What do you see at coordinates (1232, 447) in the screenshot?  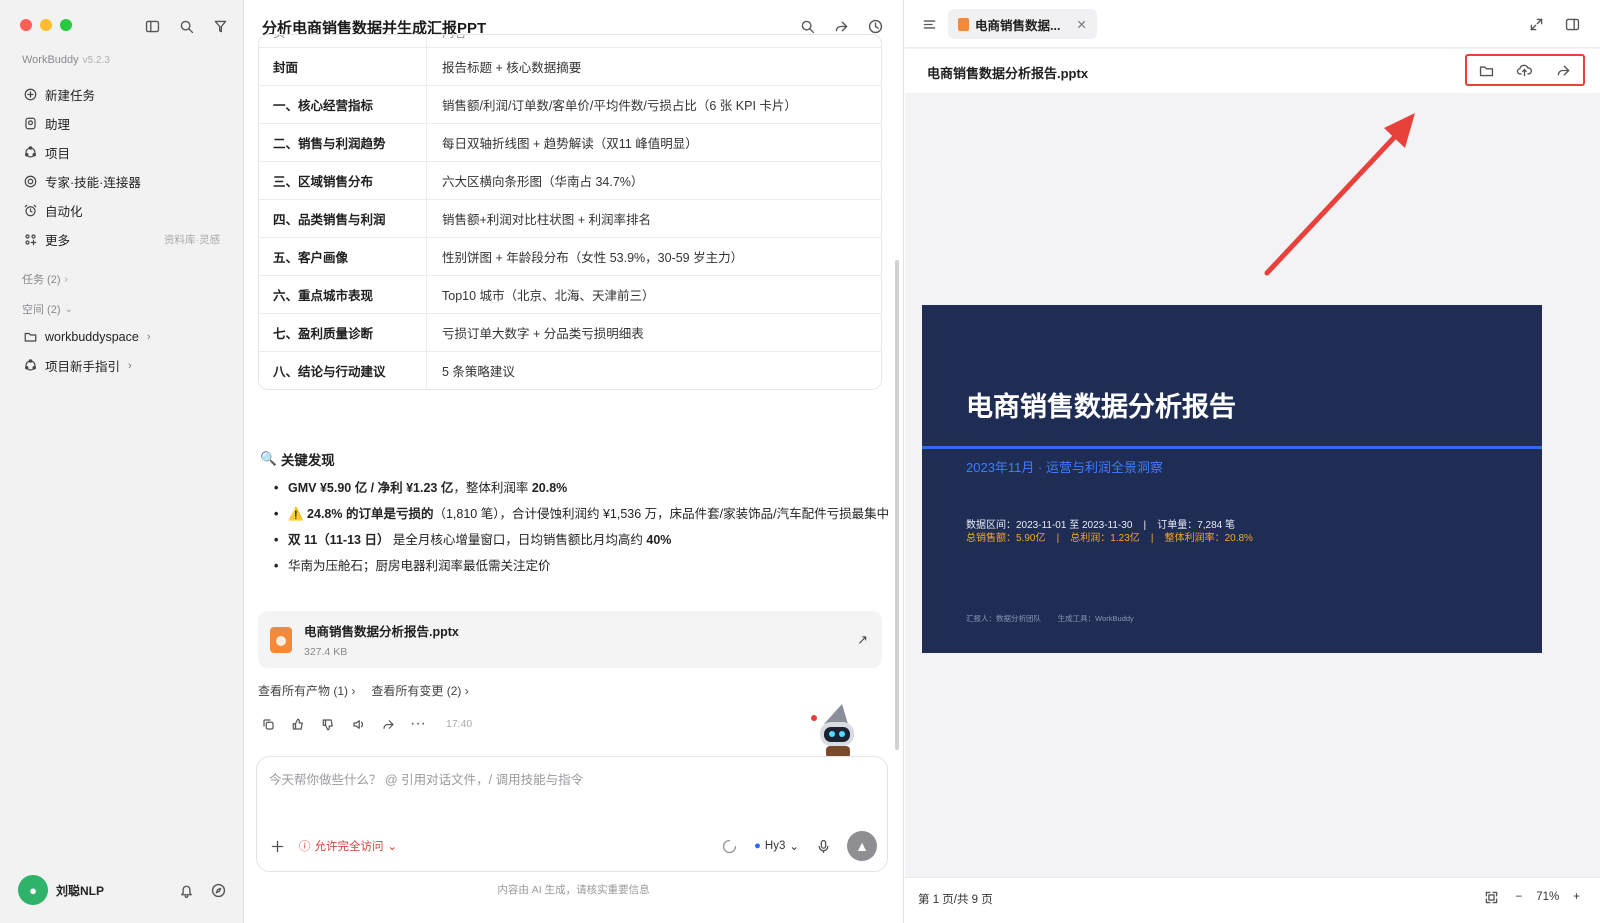 I see `slide-divider` at bounding box center [1232, 447].